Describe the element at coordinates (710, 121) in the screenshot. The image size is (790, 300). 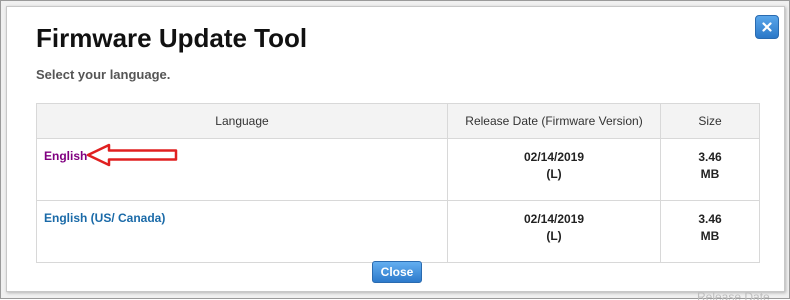
I see `header-size: Size` at that location.